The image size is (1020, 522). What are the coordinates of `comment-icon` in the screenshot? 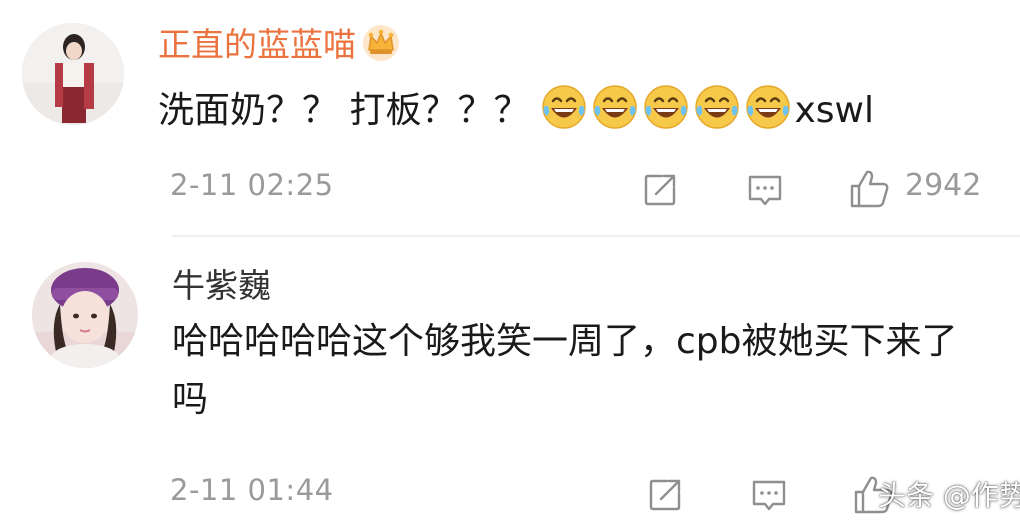 It's located at (769, 495).